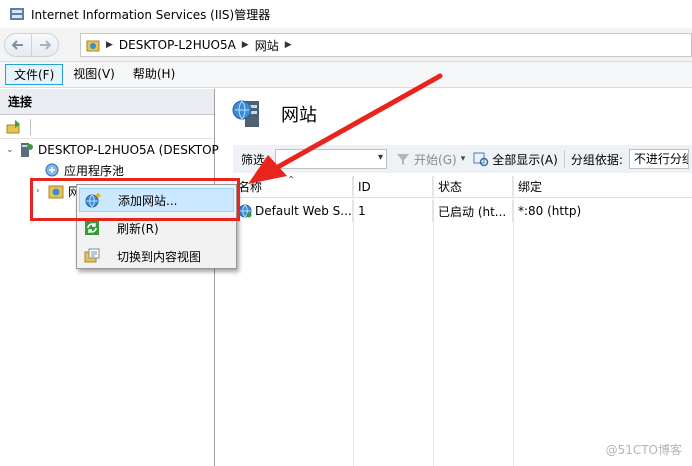 The height and width of the screenshot is (466, 692). Describe the element at coordinates (11, 150) in the screenshot. I see `collapse-icon: ⌄` at that location.